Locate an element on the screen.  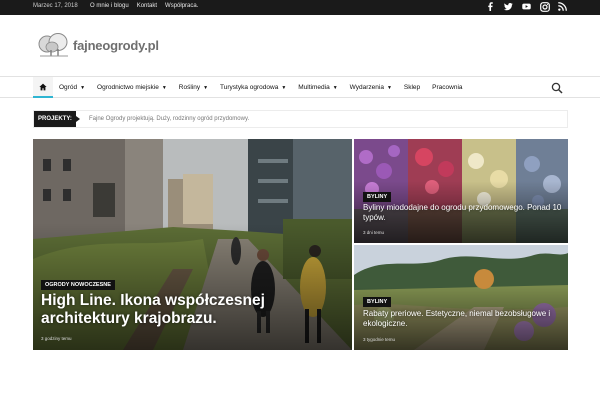
top-links: O mnie i blogu Kontakt Współpraca. is located at coordinates (144, 6).